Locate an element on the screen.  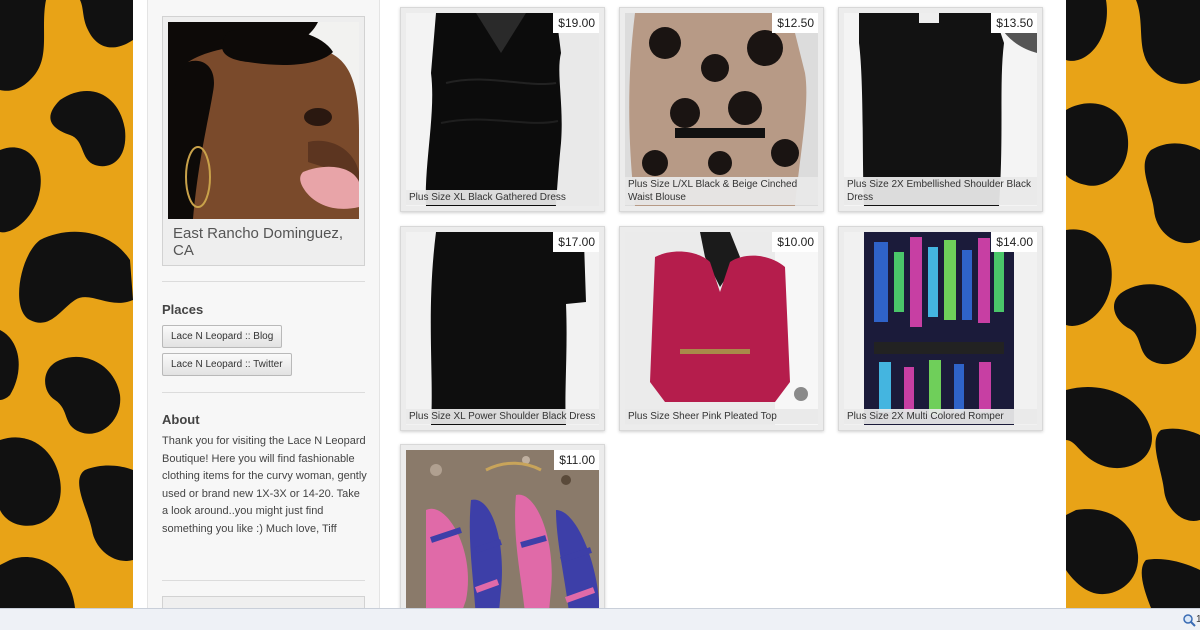
product-title: Plus Size Sheer Pink Pleated Top is located at coordinates (721, 416).